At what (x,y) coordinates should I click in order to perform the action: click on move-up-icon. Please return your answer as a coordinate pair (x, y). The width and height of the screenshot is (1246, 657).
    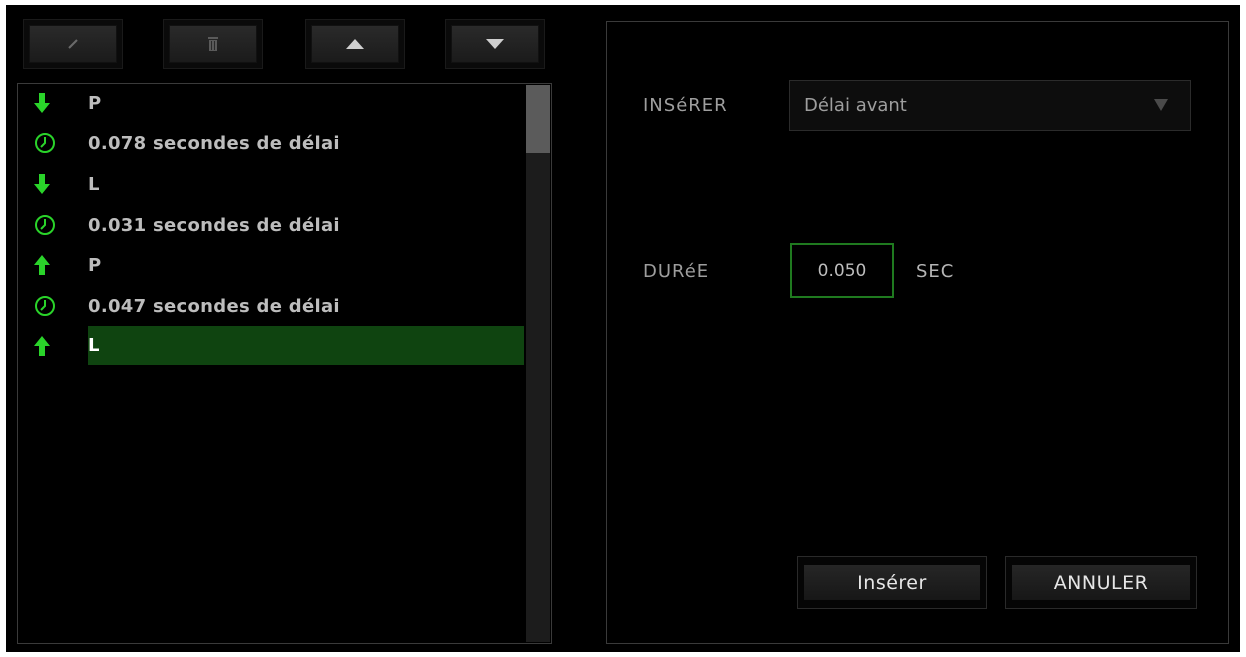
    Looking at the image, I should click on (355, 44).